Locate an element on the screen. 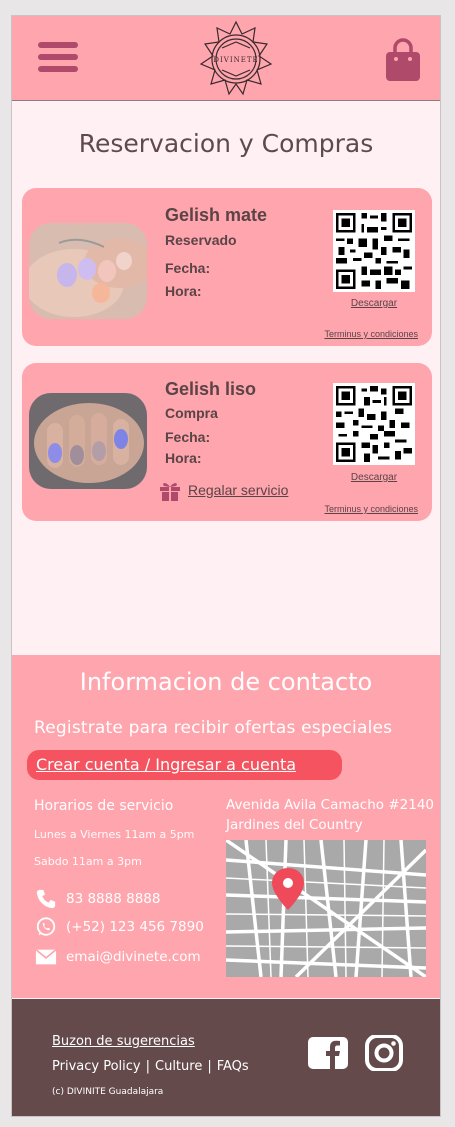 Image resolution: width=455 pixels, height=1127 pixels. page-title: Reservacion y Compras is located at coordinates (226, 143).